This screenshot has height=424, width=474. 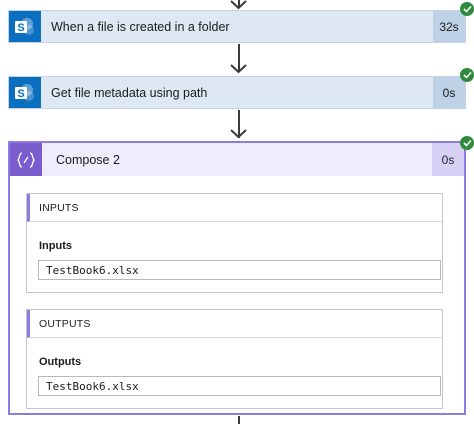 I want to click on compose-duration: 0s, so click(x=448, y=159).